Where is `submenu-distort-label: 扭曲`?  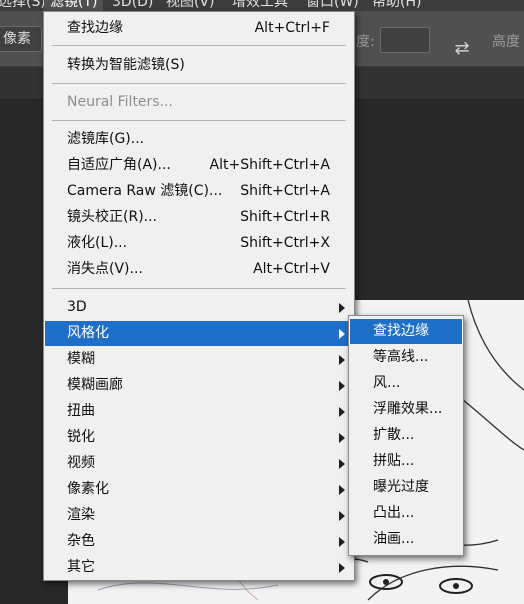 submenu-distort-label: 扭曲 is located at coordinates (81, 411).